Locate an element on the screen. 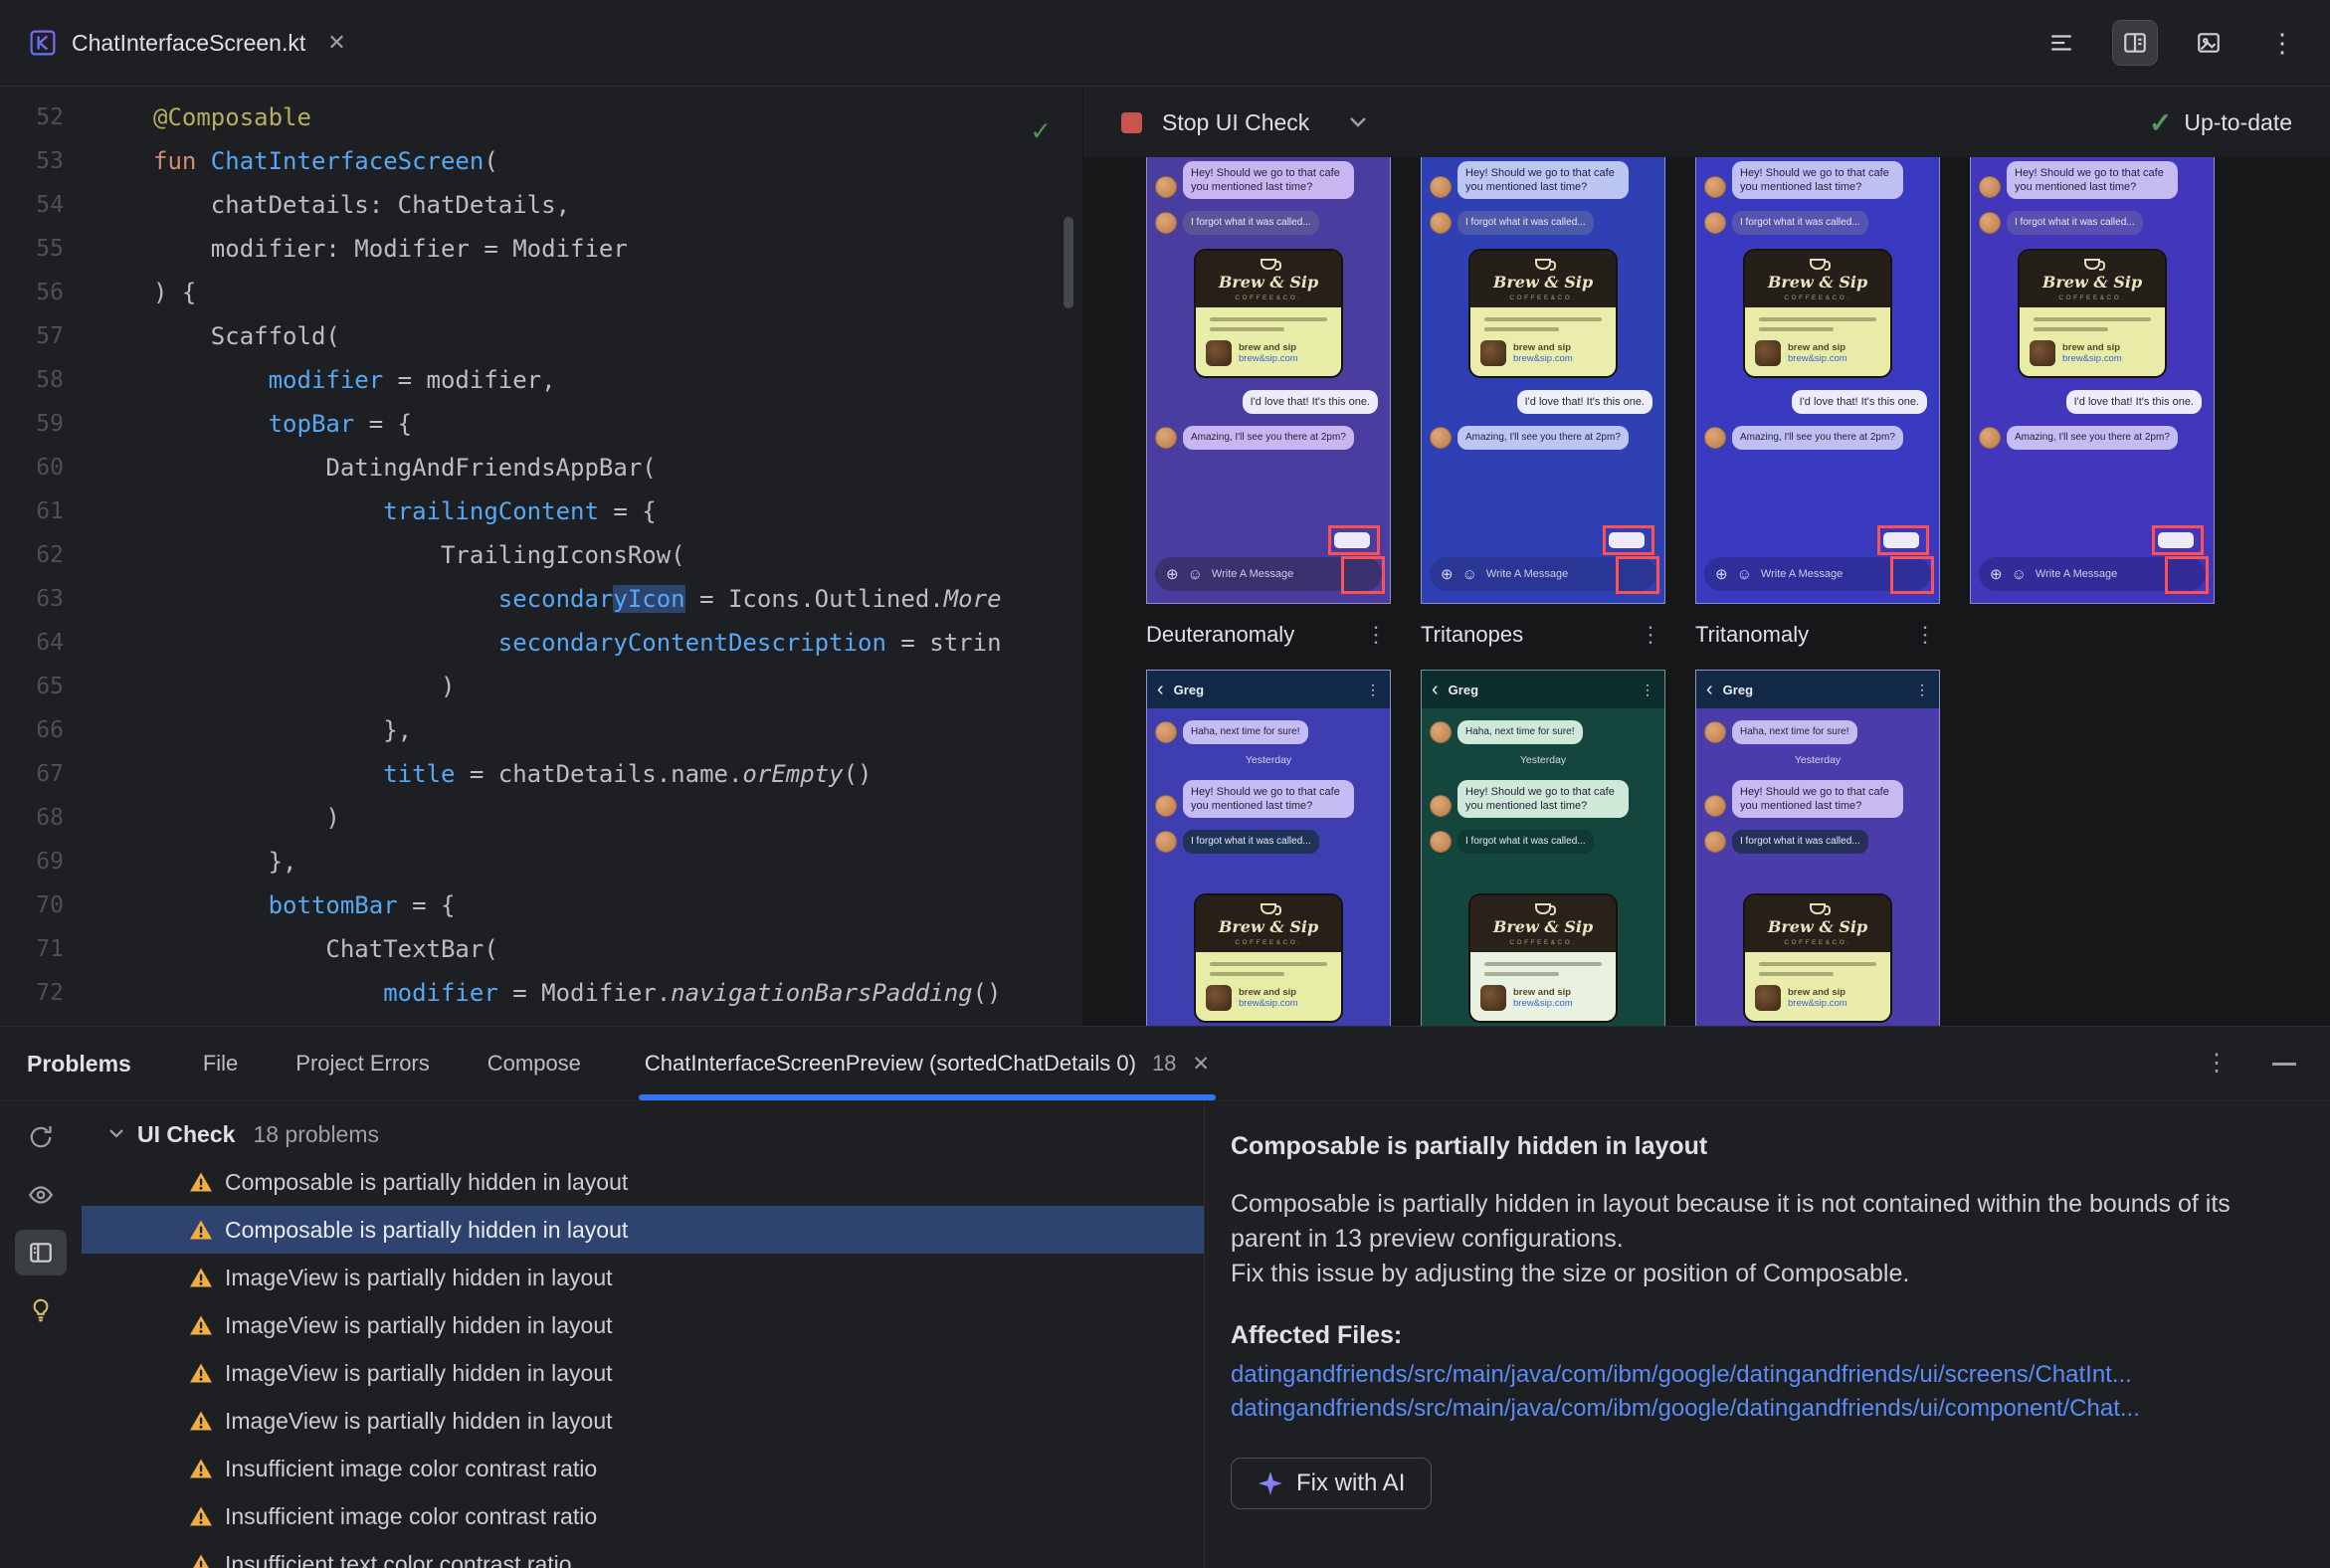 Image resolution: width=2330 pixels, height=1568 pixels. stop-icon is located at coordinates (1131, 122).